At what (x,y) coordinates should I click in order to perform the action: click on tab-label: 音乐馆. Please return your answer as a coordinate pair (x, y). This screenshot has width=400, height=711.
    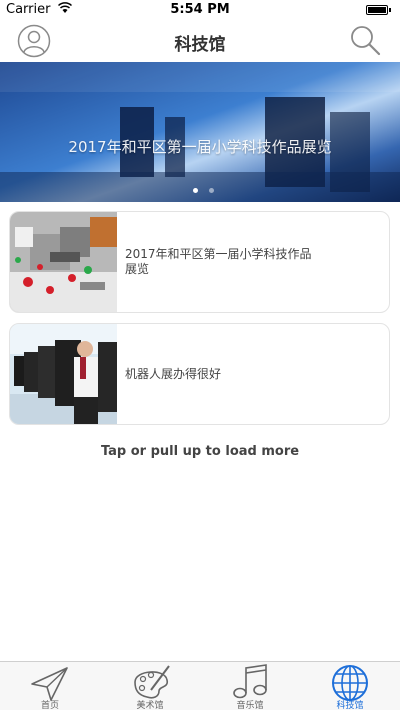
    Looking at the image, I should click on (250, 706).